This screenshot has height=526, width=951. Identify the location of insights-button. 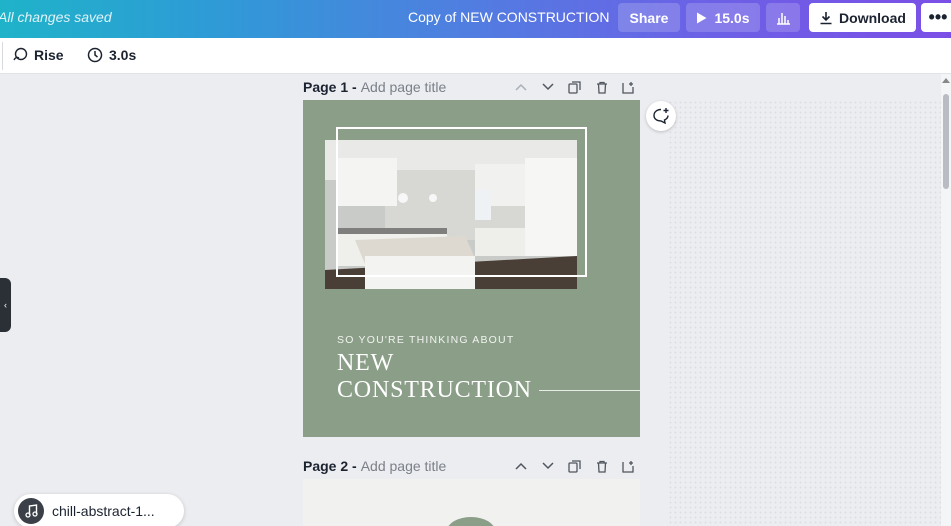
(783, 17).